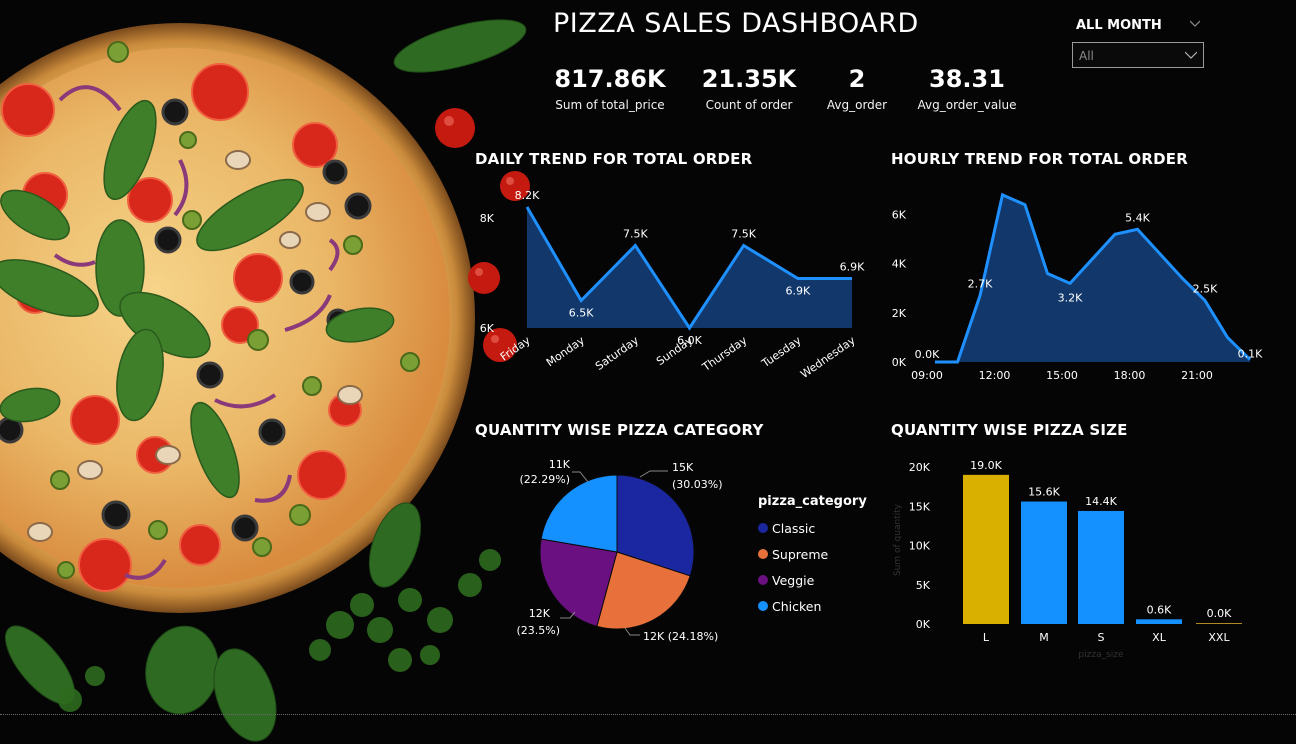 The image size is (1296, 744). I want to click on data-label: (30.03%), so click(697, 484).